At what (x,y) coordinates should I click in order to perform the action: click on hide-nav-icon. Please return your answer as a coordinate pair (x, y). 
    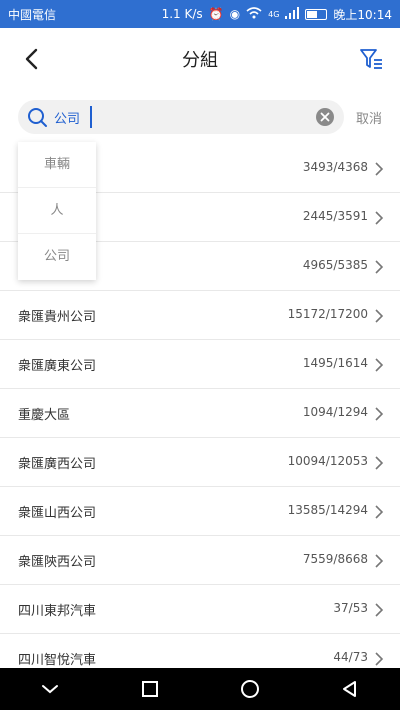
    Looking at the image, I should click on (50, 689).